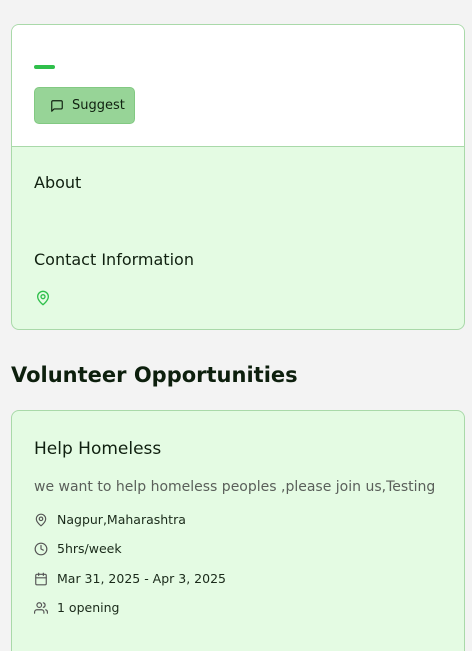  Describe the element at coordinates (41, 579) in the screenshot. I see `calendar-icon` at that location.